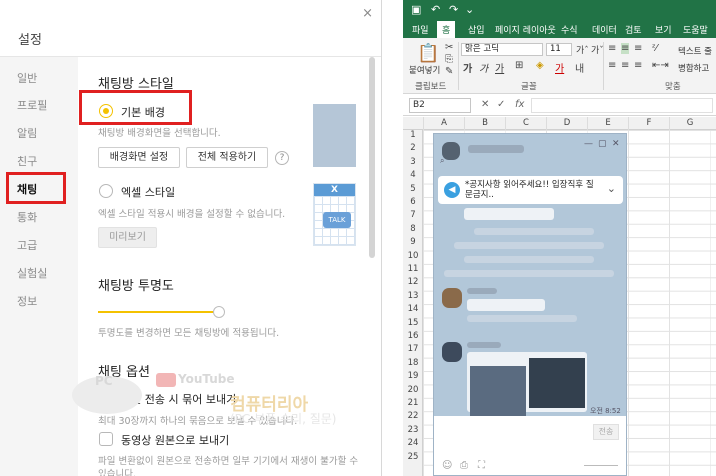 The height and width of the screenshot is (476, 716). What do you see at coordinates (446, 29) in the screenshot?
I see `tab-home: 홈` at bounding box center [446, 29].